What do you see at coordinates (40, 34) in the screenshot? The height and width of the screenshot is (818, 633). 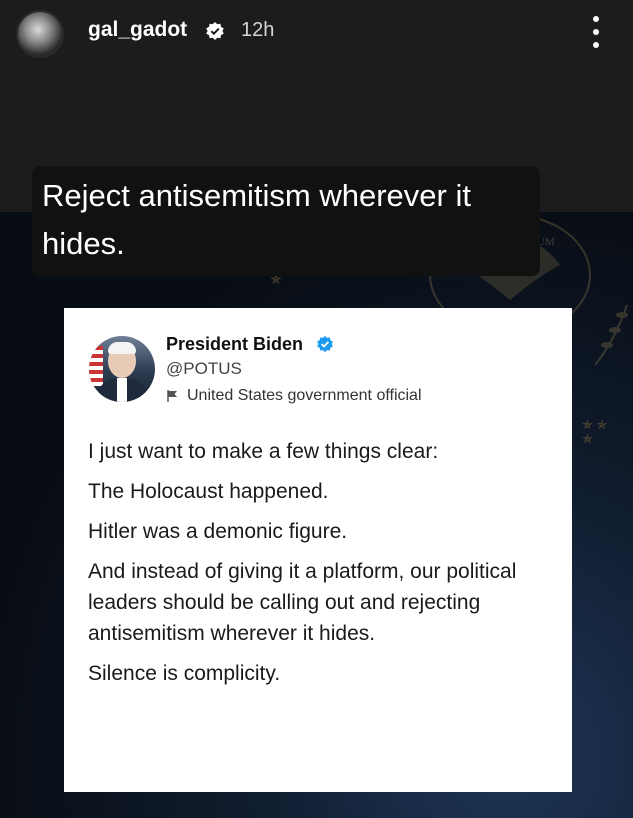 I see `avatar` at bounding box center [40, 34].